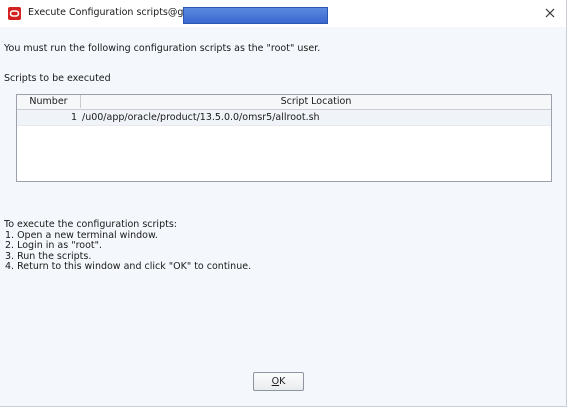 This screenshot has height=409, width=569. Describe the element at coordinates (14, 13) in the screenshot. I see `oracle-logo-icon` at that location.